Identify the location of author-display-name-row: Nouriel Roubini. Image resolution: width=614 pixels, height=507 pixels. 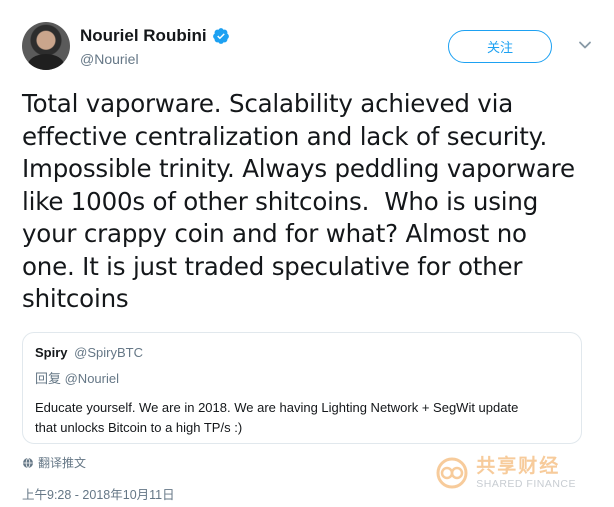
(155, 36).